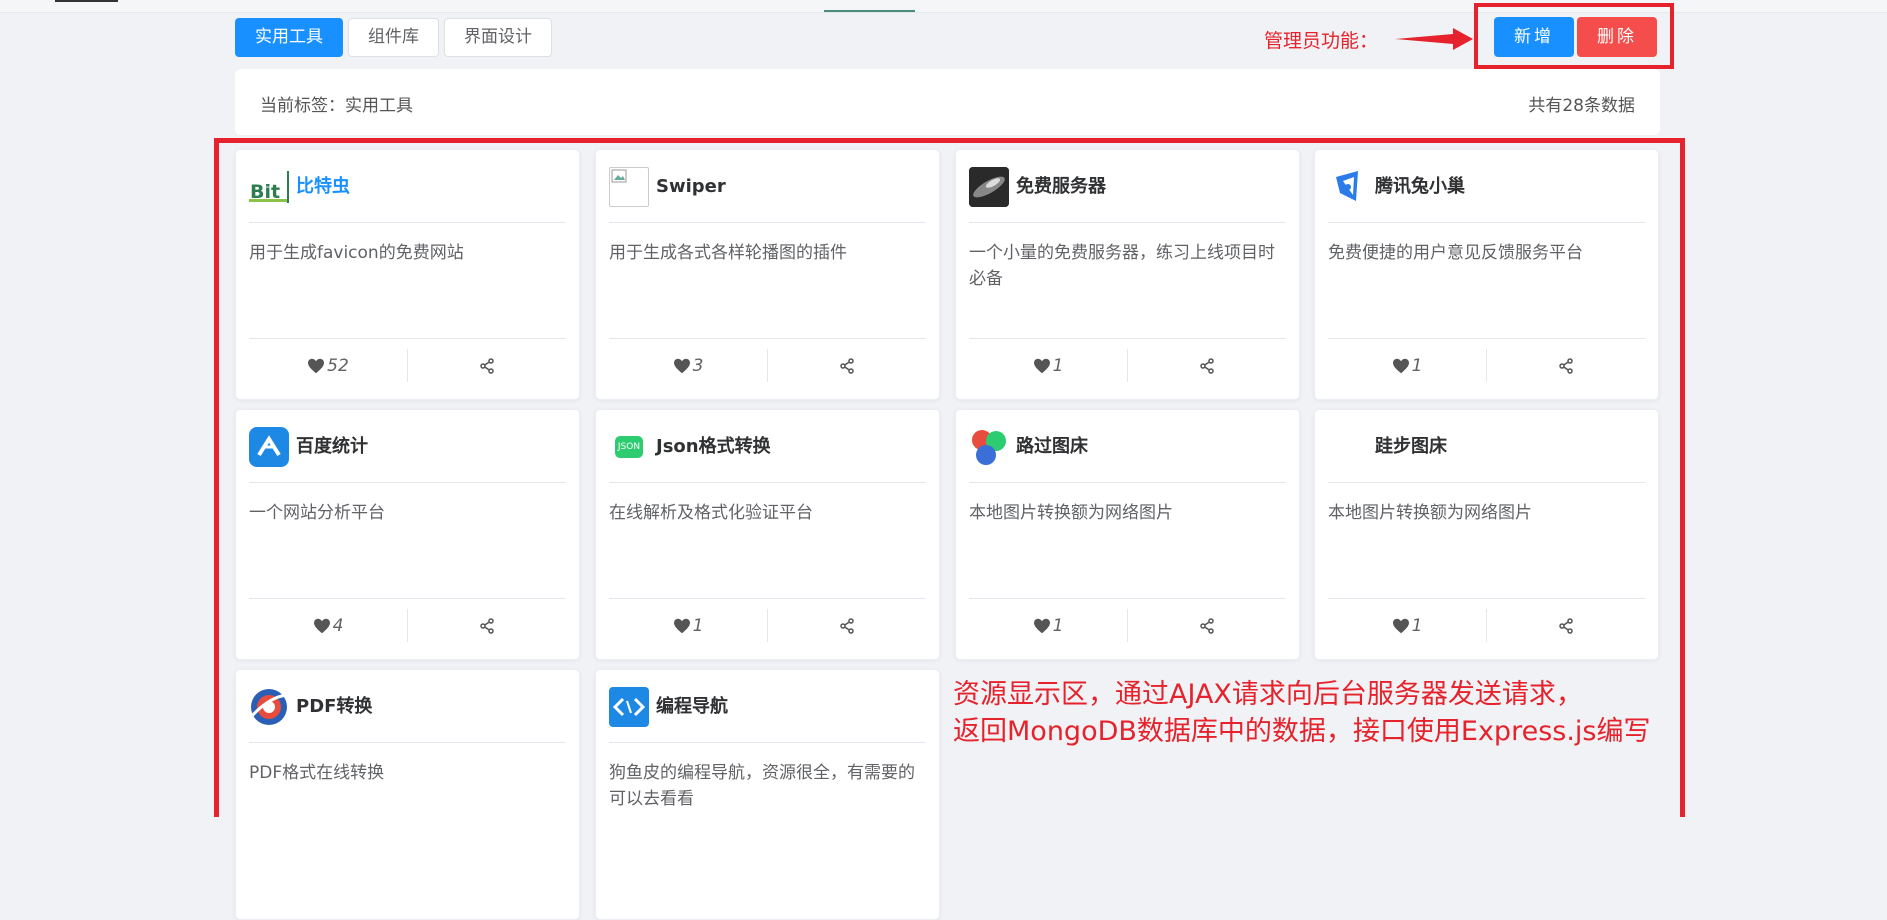 Image resolution: width=1887 pixels, height=920 pixels. I want to click on card-title-link: 免费服务器, so click(1061, 187).